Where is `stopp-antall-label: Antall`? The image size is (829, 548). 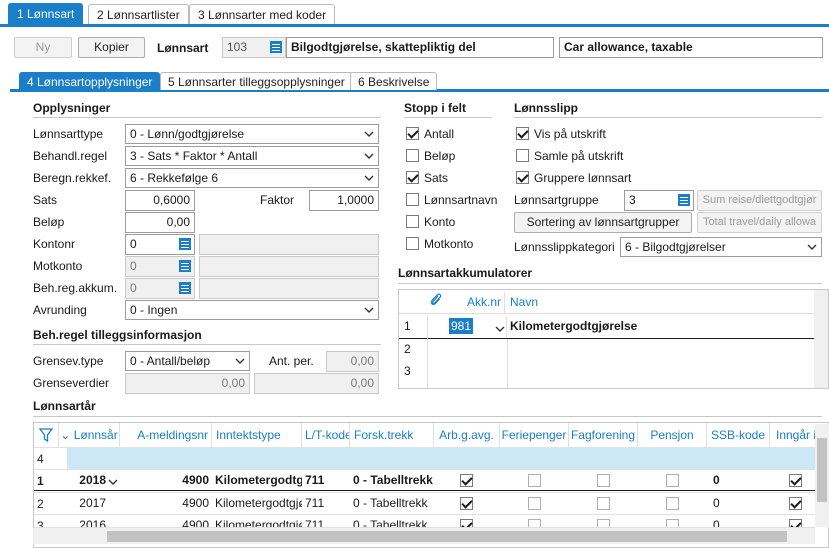 stopp-antall-label: Antall is located at coordinates (439, 134).